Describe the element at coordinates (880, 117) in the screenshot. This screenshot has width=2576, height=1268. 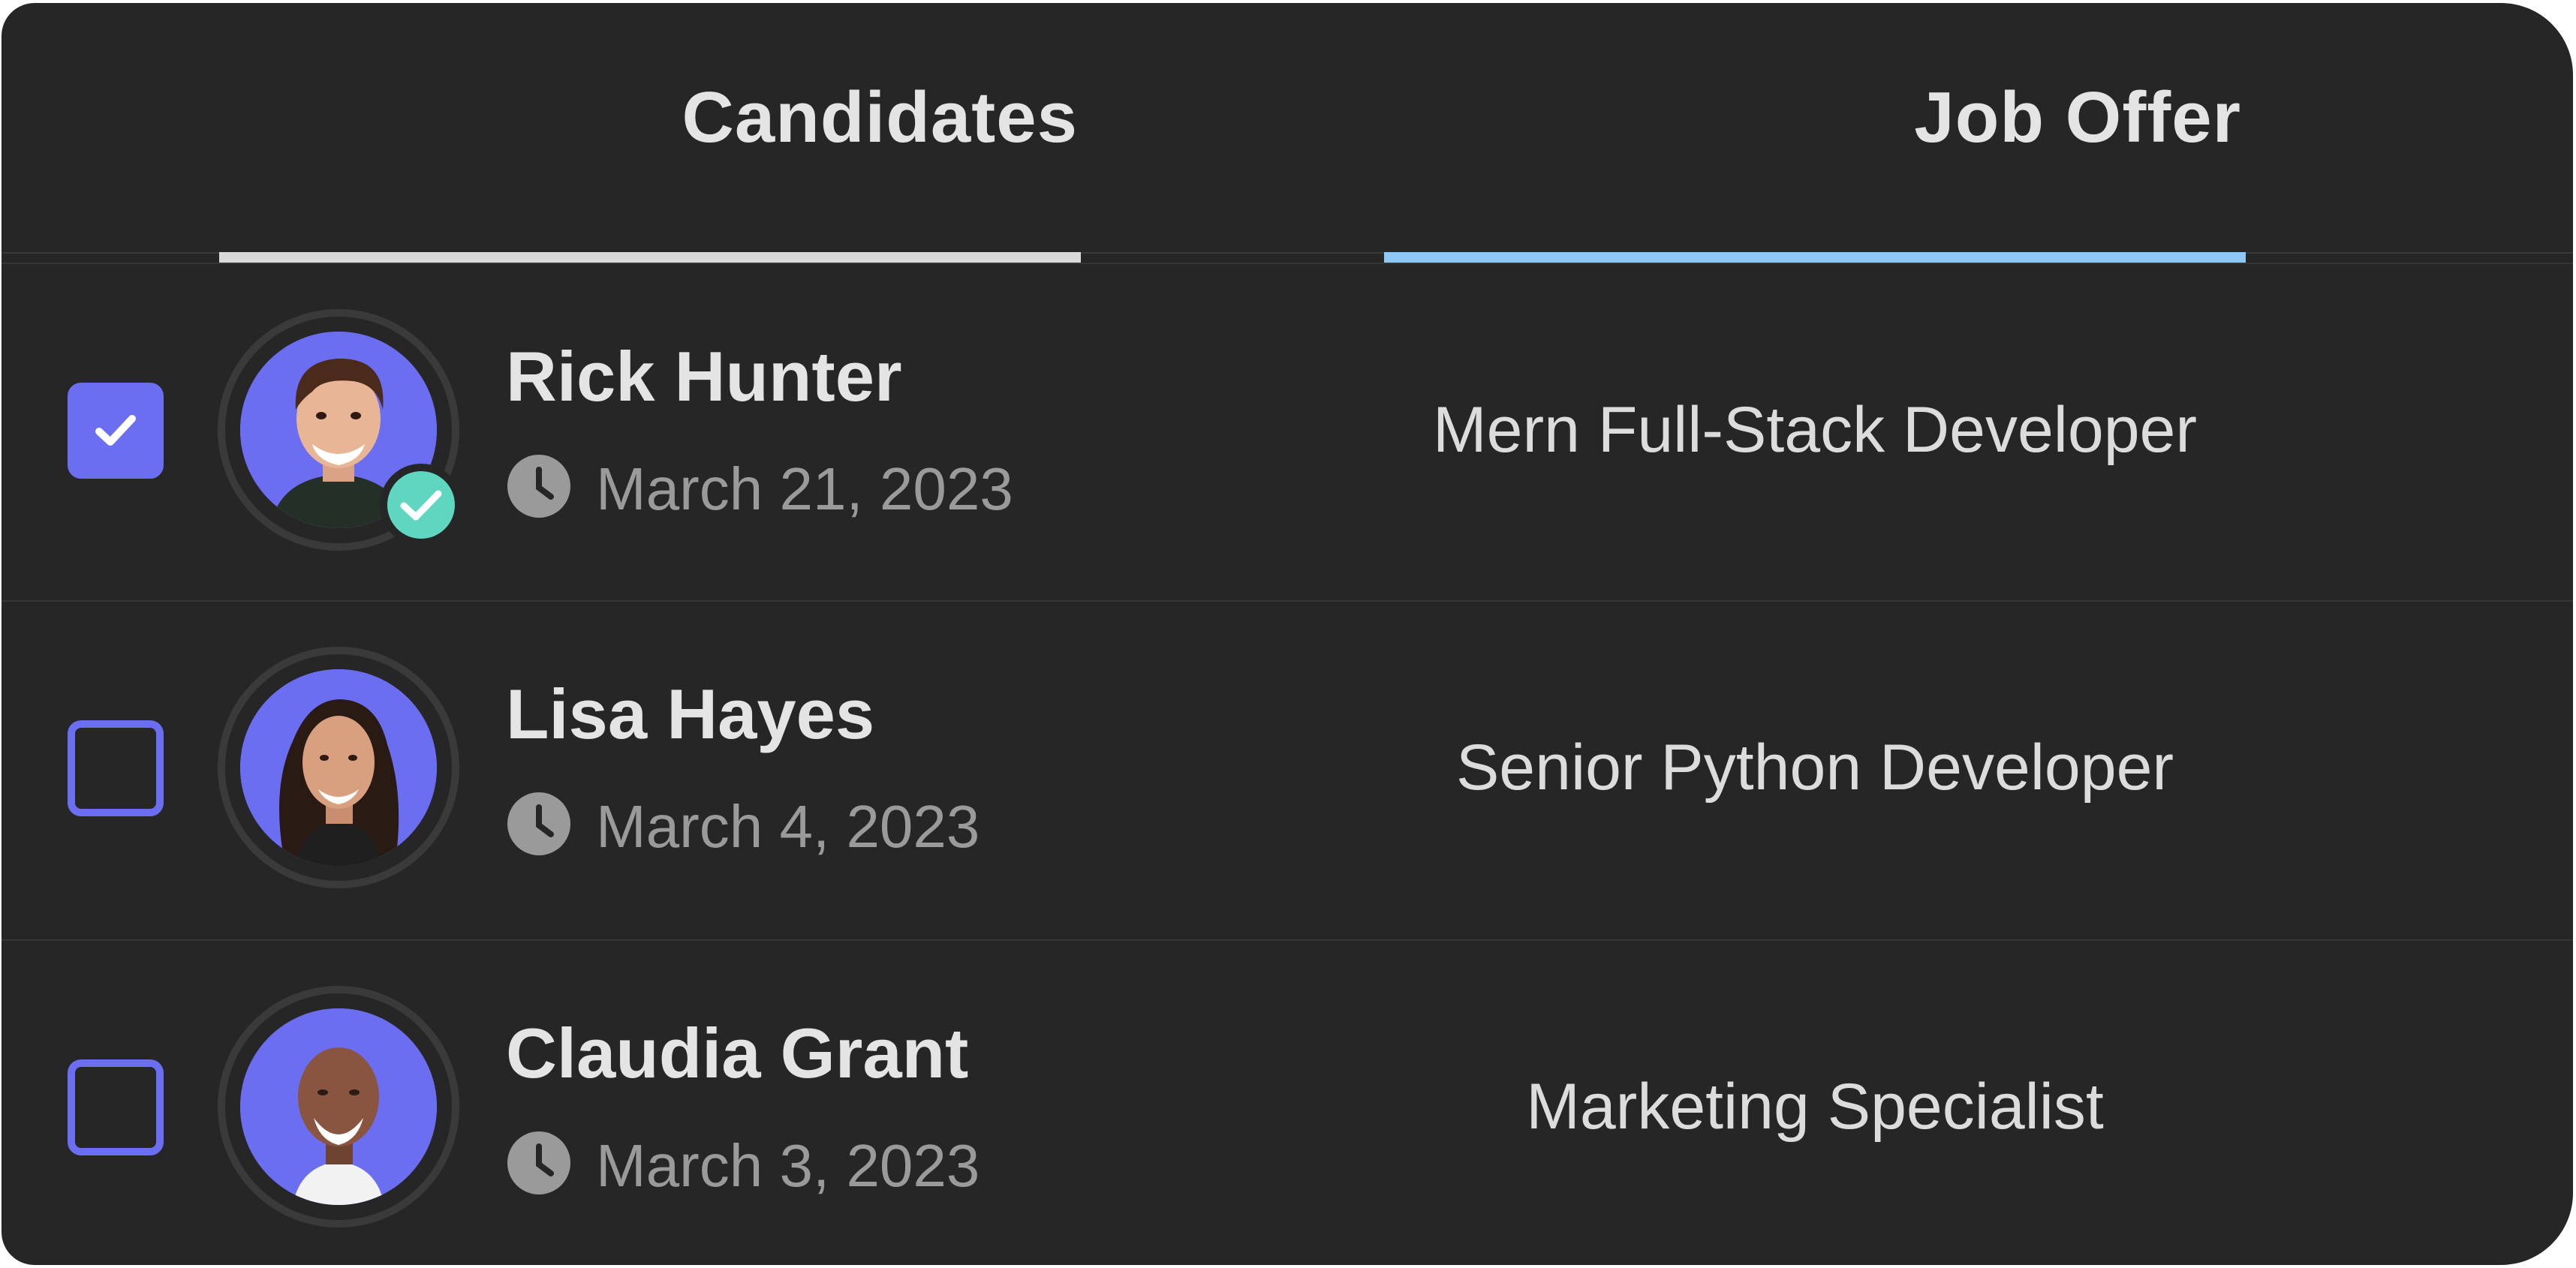
I see `tab-candidates-label: Candidates` at that location.